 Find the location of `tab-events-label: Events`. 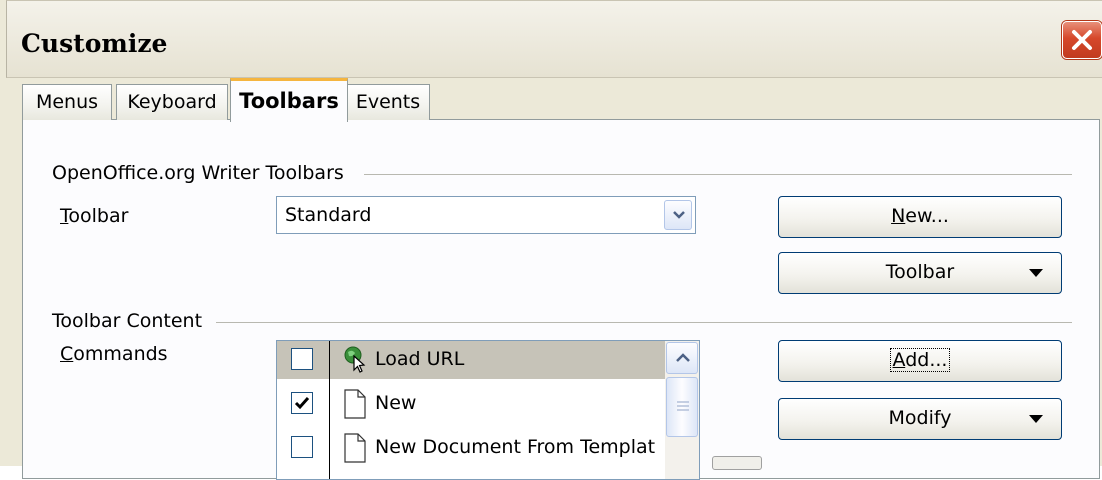

tab-events-label: Events is located at coordinates (388, 102).